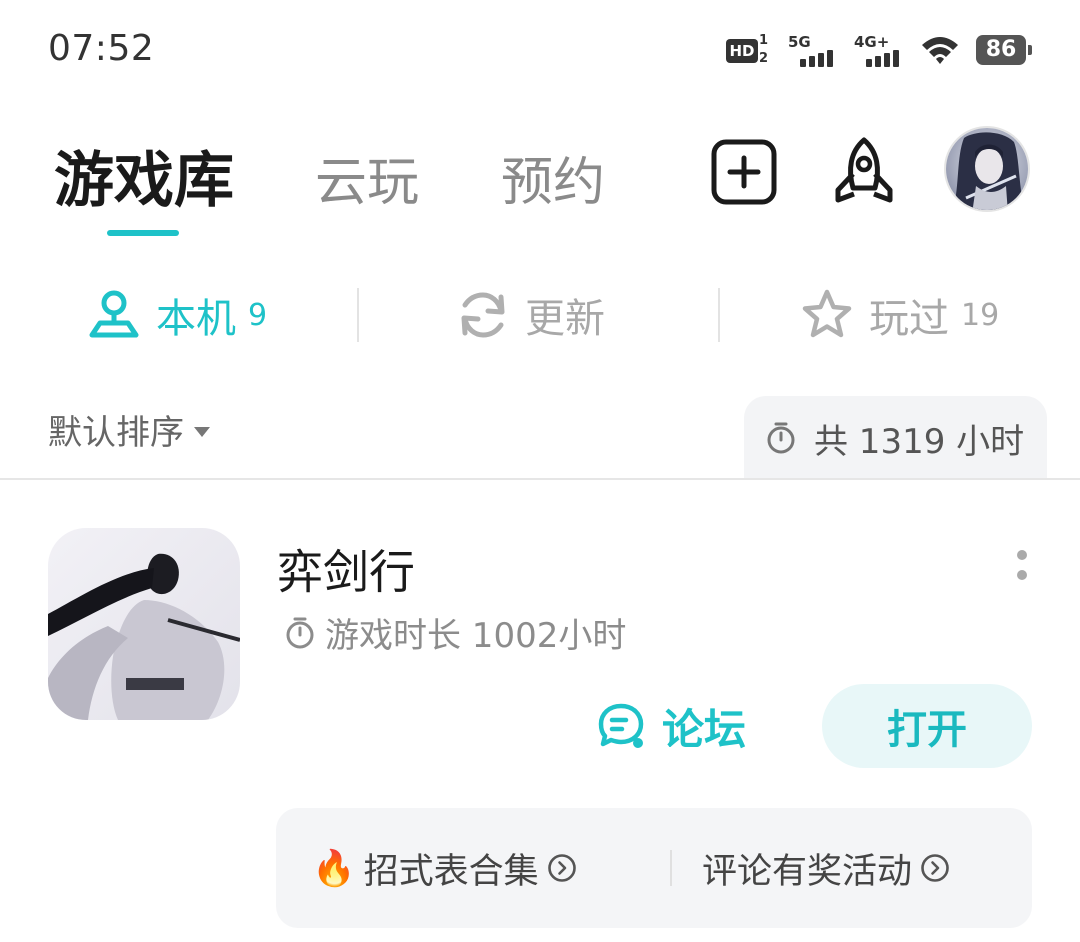 Image resolution: width=1080 pixels, height=942 pixels. Describe the element at coordinates (258, 315) in the screenshot. I see `sub-tab-count: 9` at that location.